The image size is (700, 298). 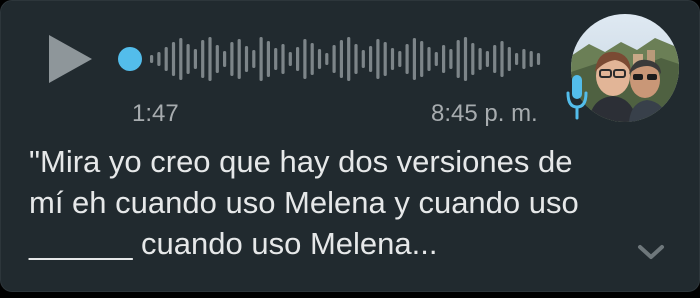 What do you see at coordinates (70, 59) in the screenshot?
I see `play-icon` at bounding box center [70, 59].